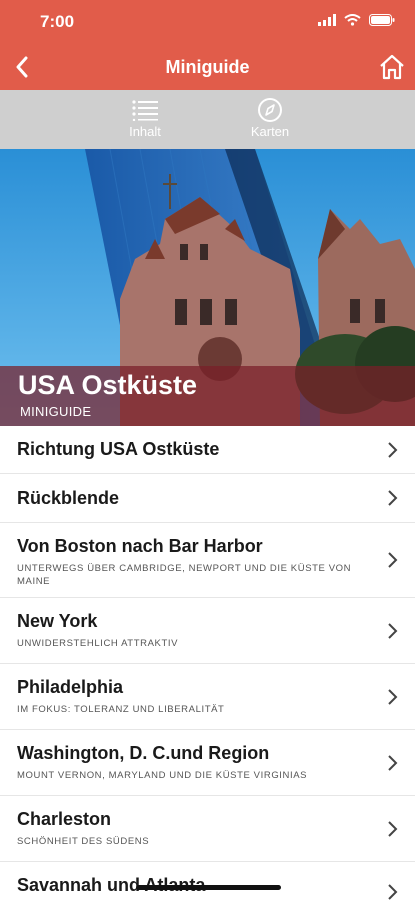 The width and height of the screenshot is (415, 922). What do you see at coordinates (270, 110) in the screenshot?
I see `compass-icon` at bounding box center [270, 110].